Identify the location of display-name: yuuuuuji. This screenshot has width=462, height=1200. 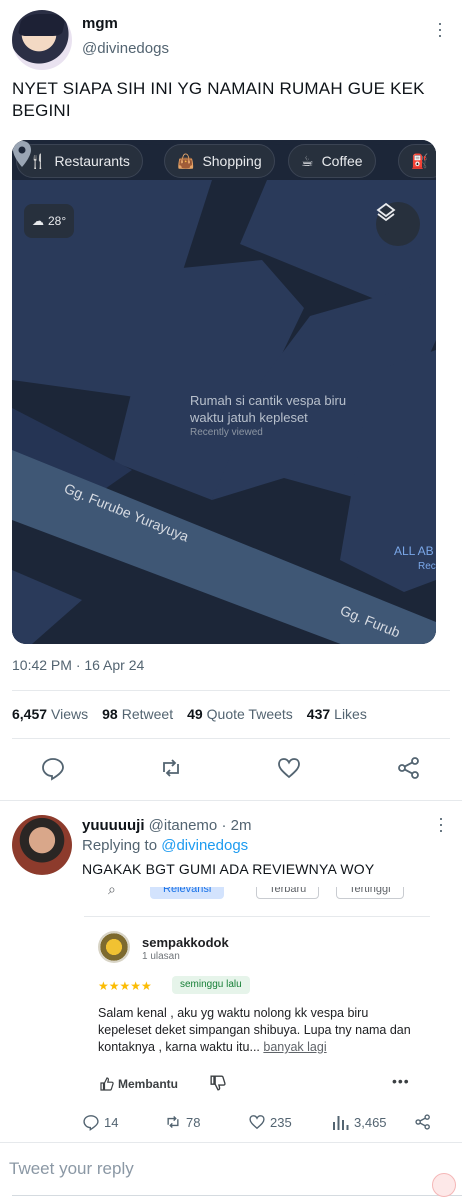
(113, 825).